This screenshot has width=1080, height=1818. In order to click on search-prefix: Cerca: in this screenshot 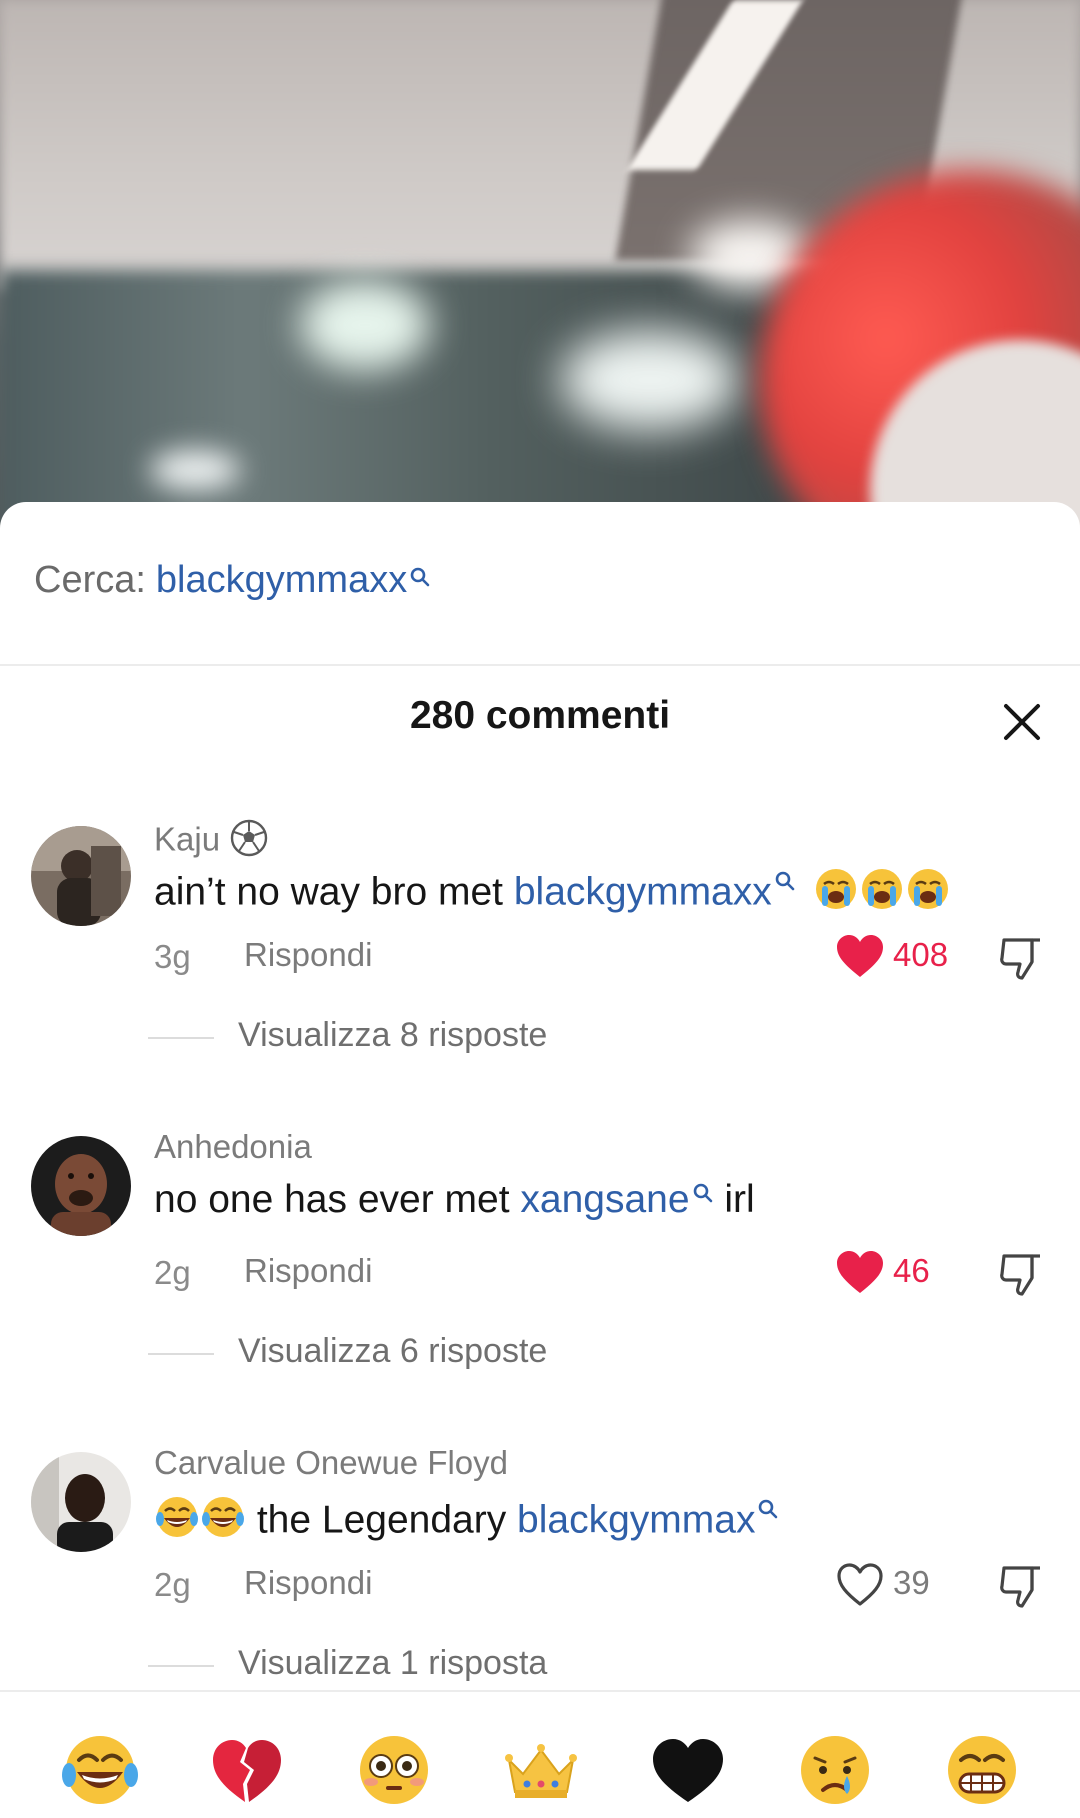, I will do `click(90, 579)`.